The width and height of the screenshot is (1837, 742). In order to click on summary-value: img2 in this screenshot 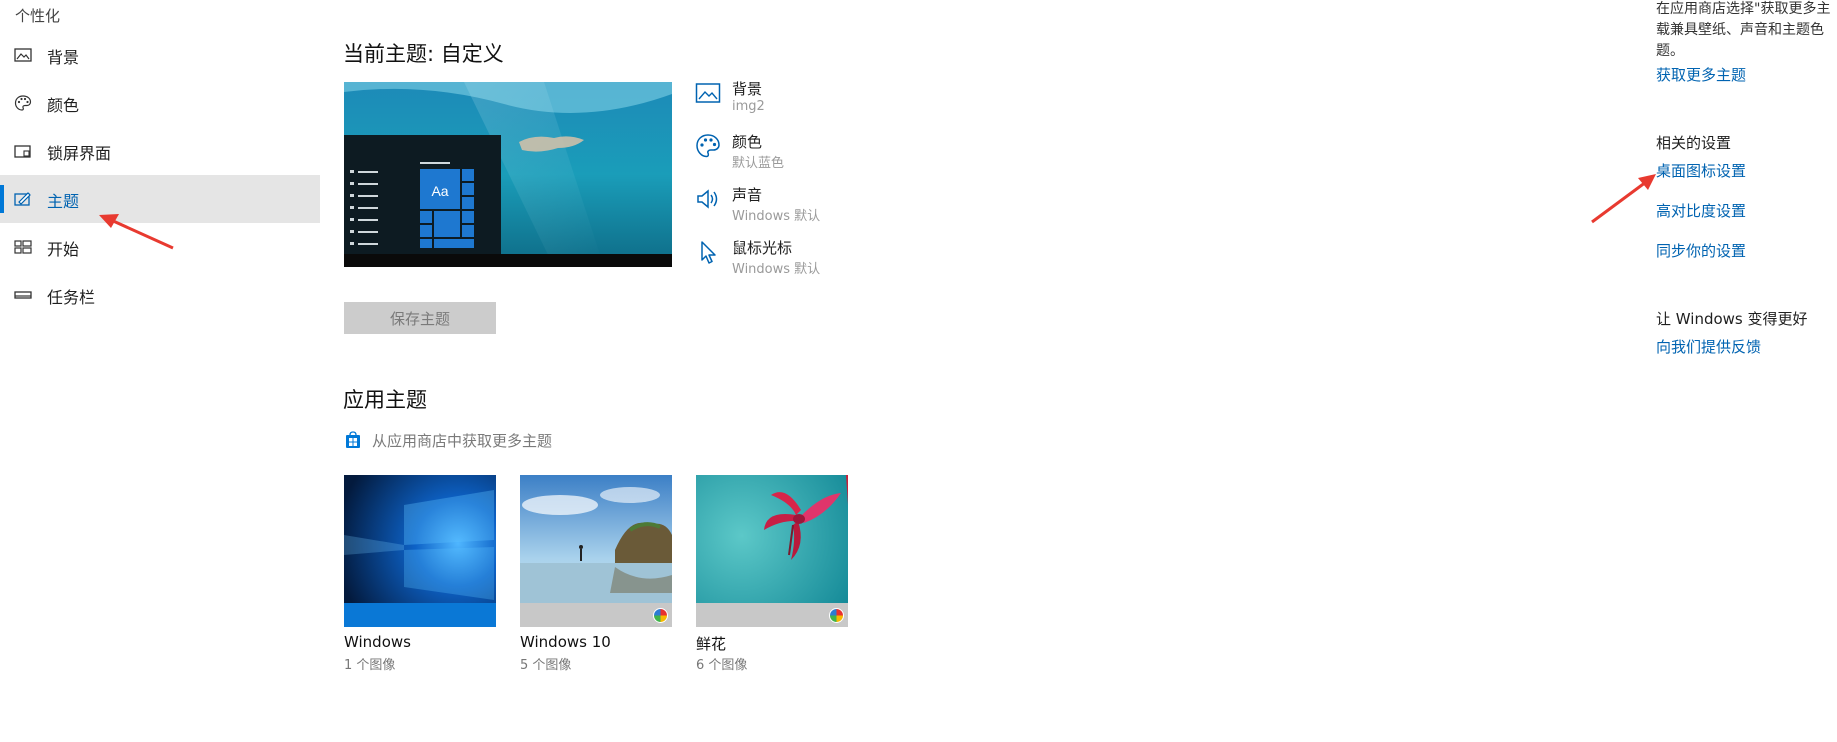, I will do `click(748, 106)`.